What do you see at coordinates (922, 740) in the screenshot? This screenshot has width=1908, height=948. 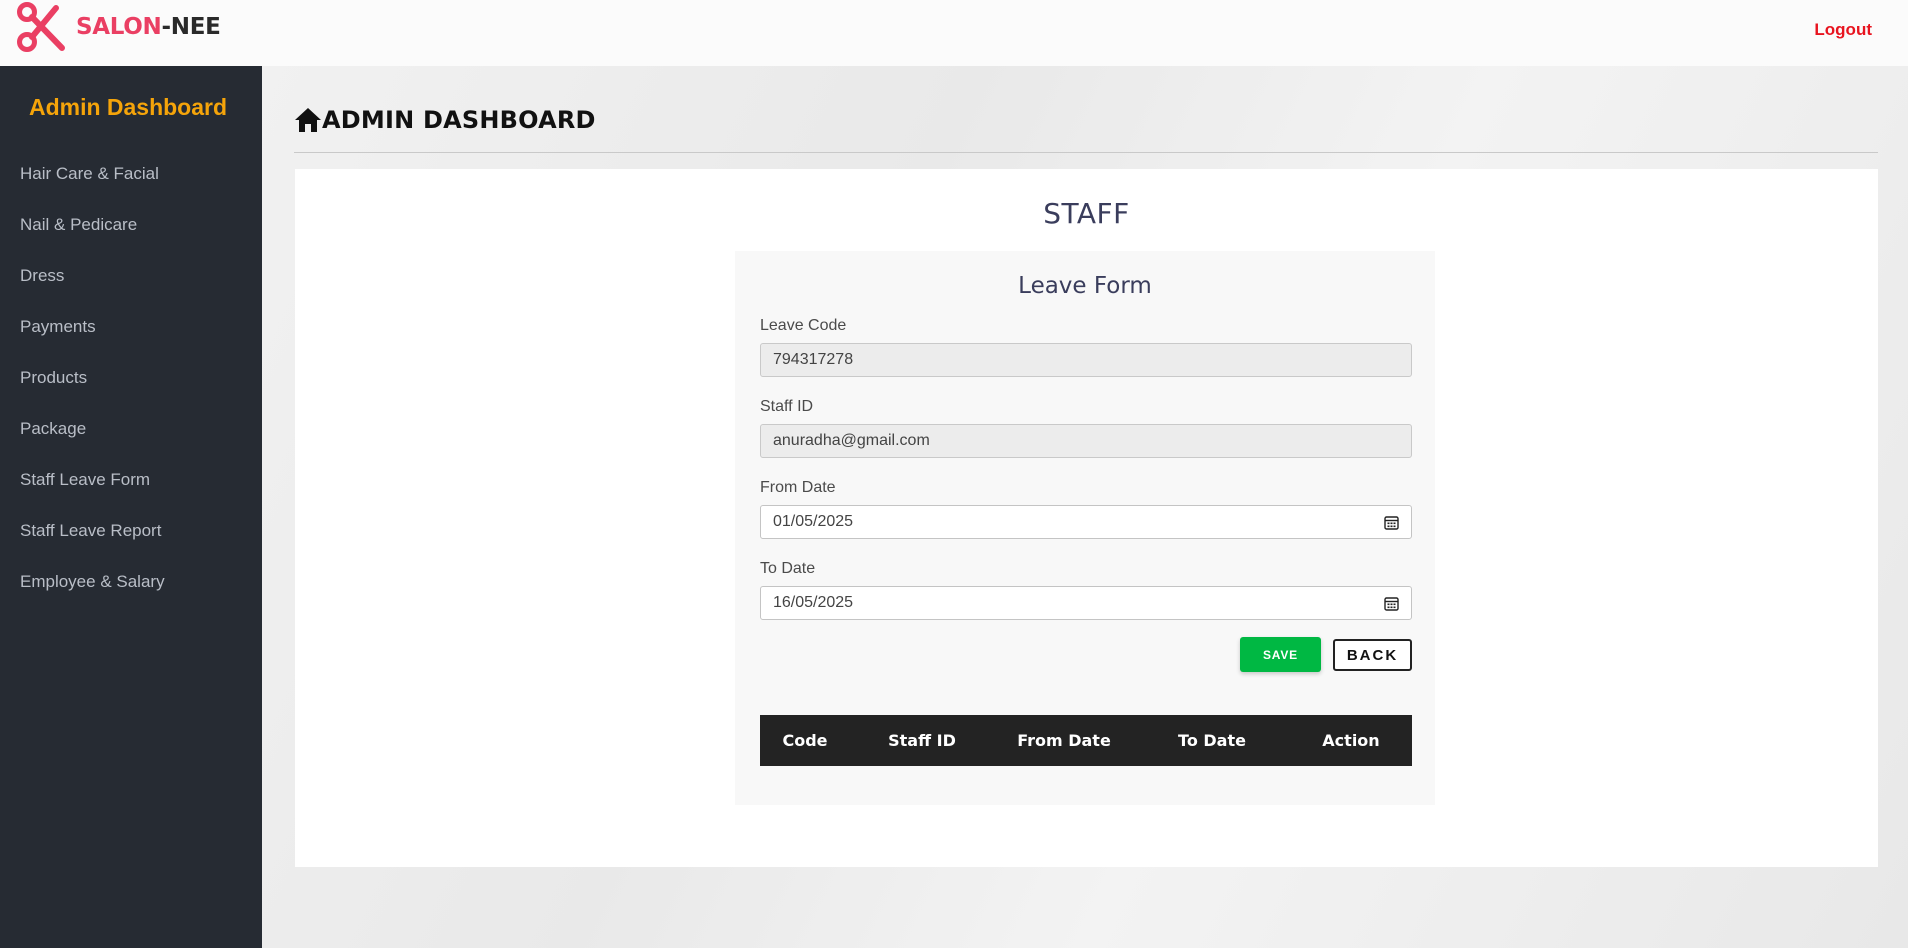 I see `column-header-staff-id: Staff ID` at bounding box center [922, 740].